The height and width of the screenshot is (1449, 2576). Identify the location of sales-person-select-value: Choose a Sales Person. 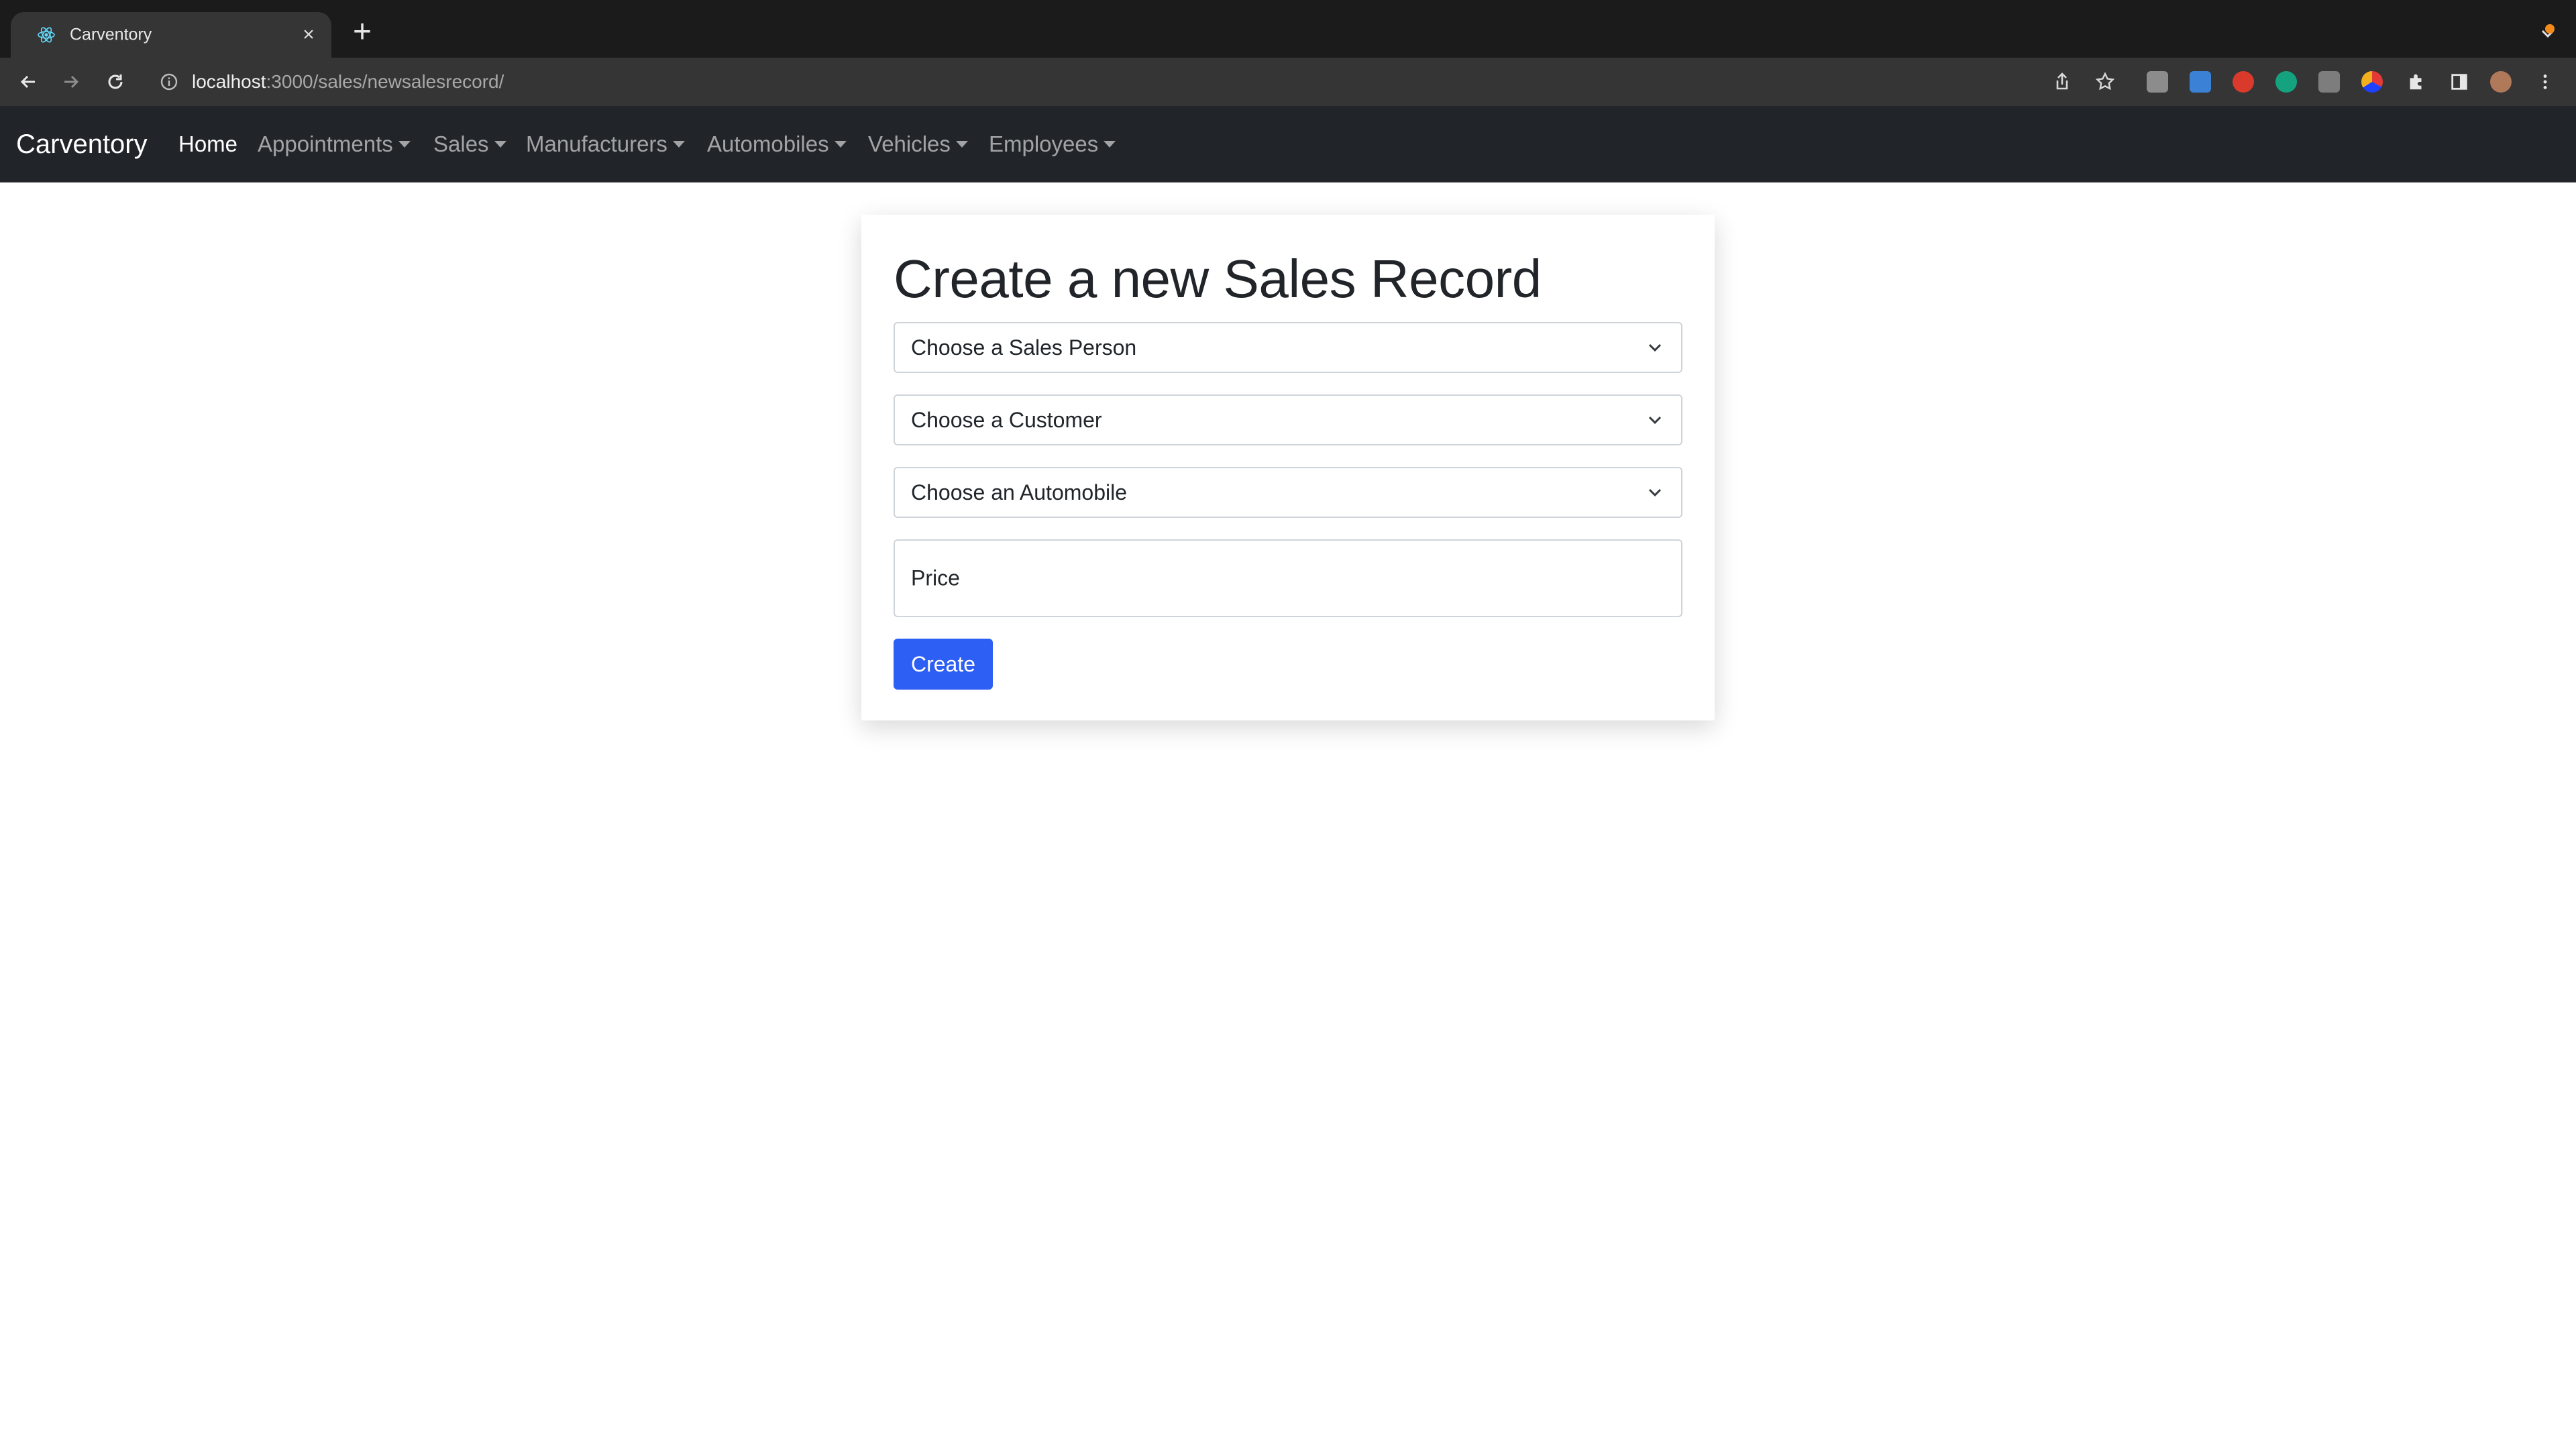
(1024, 347).